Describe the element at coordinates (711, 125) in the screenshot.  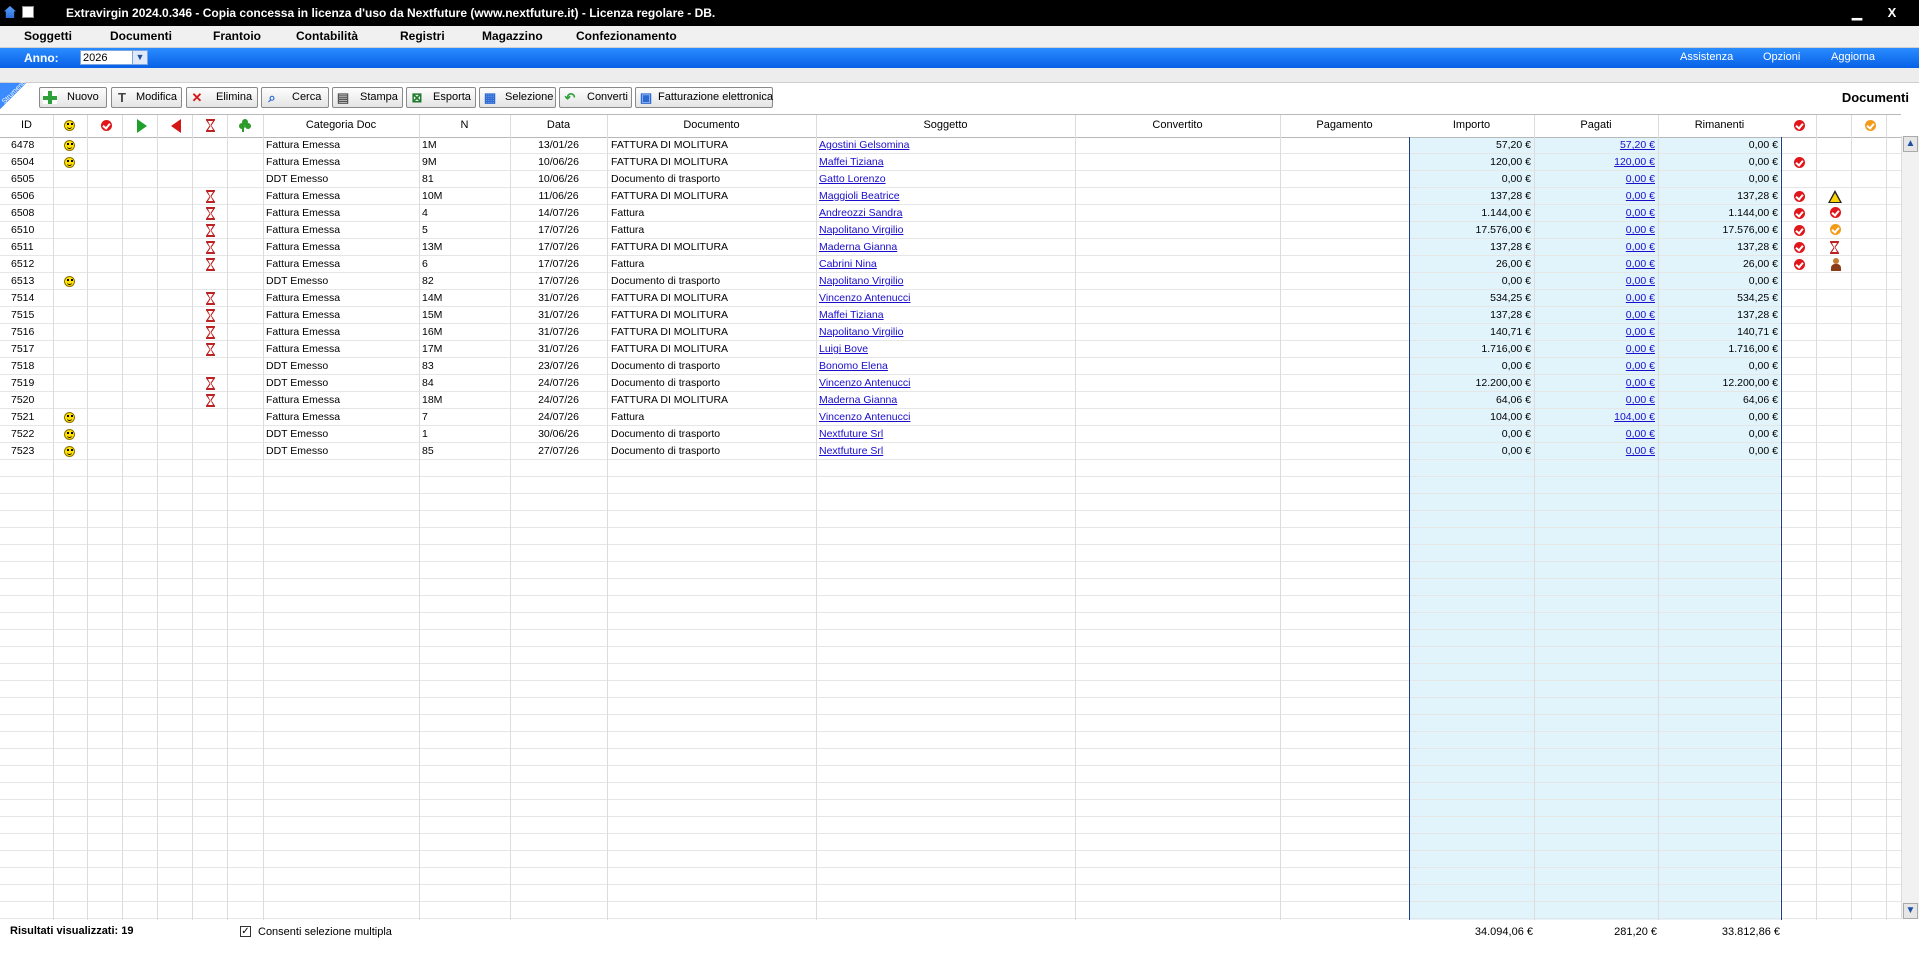
I see `col-documento: Documento` at that location.